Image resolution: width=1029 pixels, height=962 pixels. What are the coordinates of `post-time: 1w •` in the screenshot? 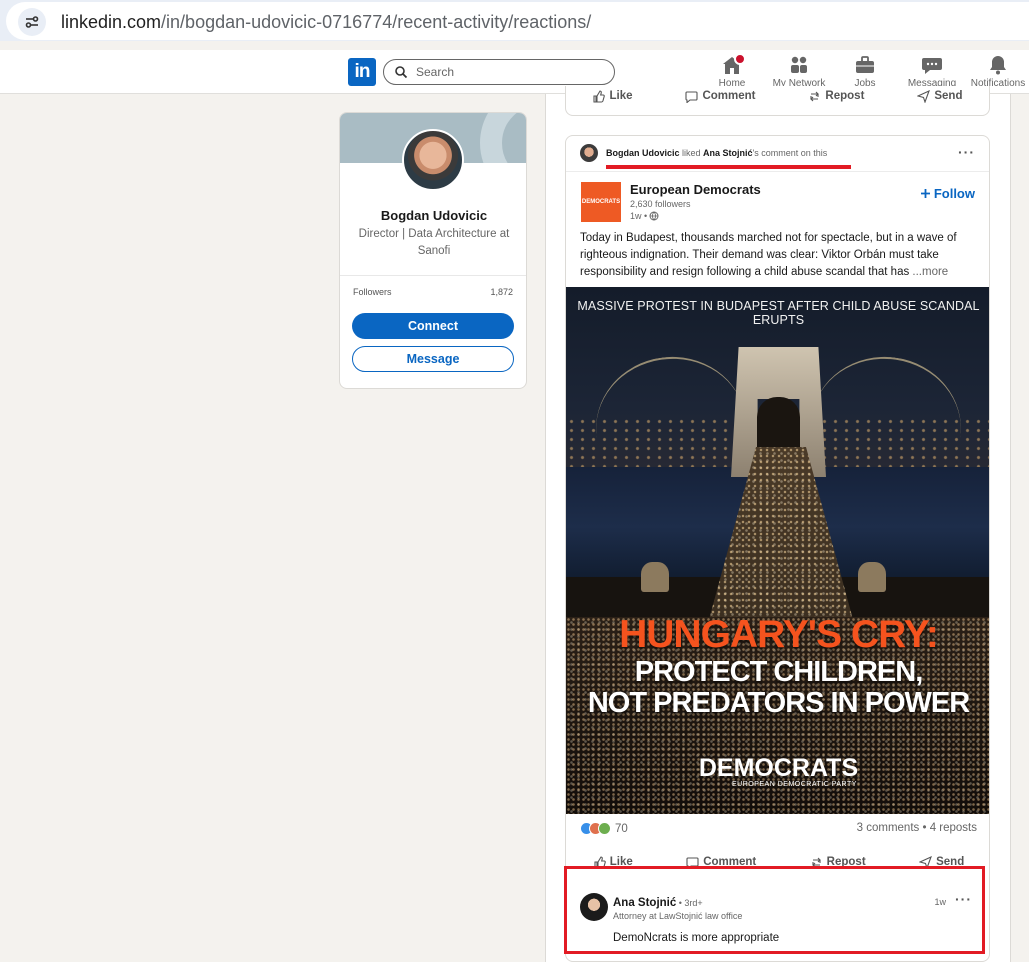 It's located at (644, 216).